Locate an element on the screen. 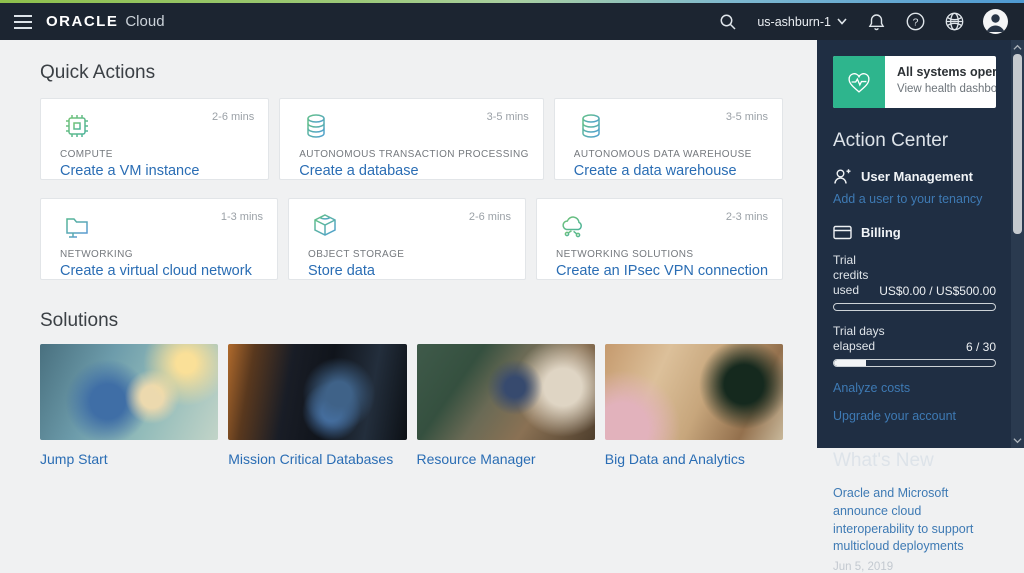 The width and height of the screenshot is (1024, 573). duration-estimate: 2-3 mins is located at coordinates (747, 217).